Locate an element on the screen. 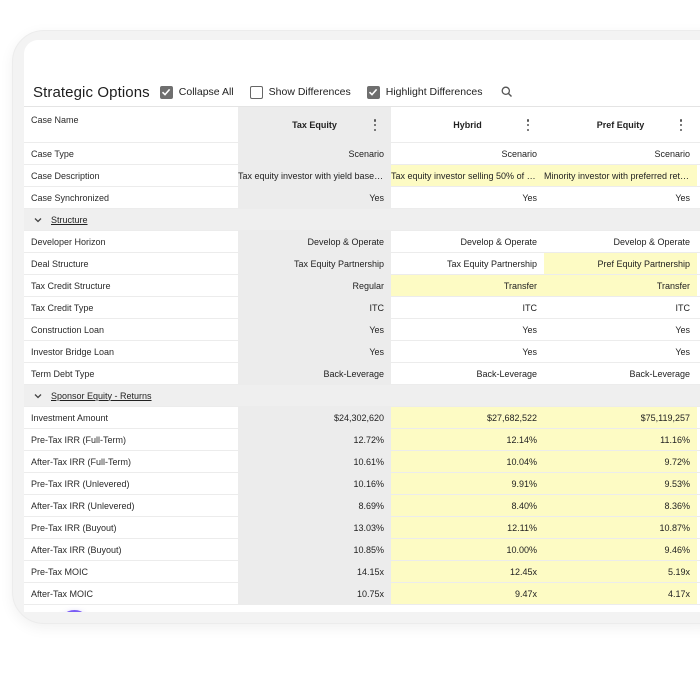 This screenshot has width=700, height=700. row-value-cell: 9.46% is located at coordinates (620, 549).